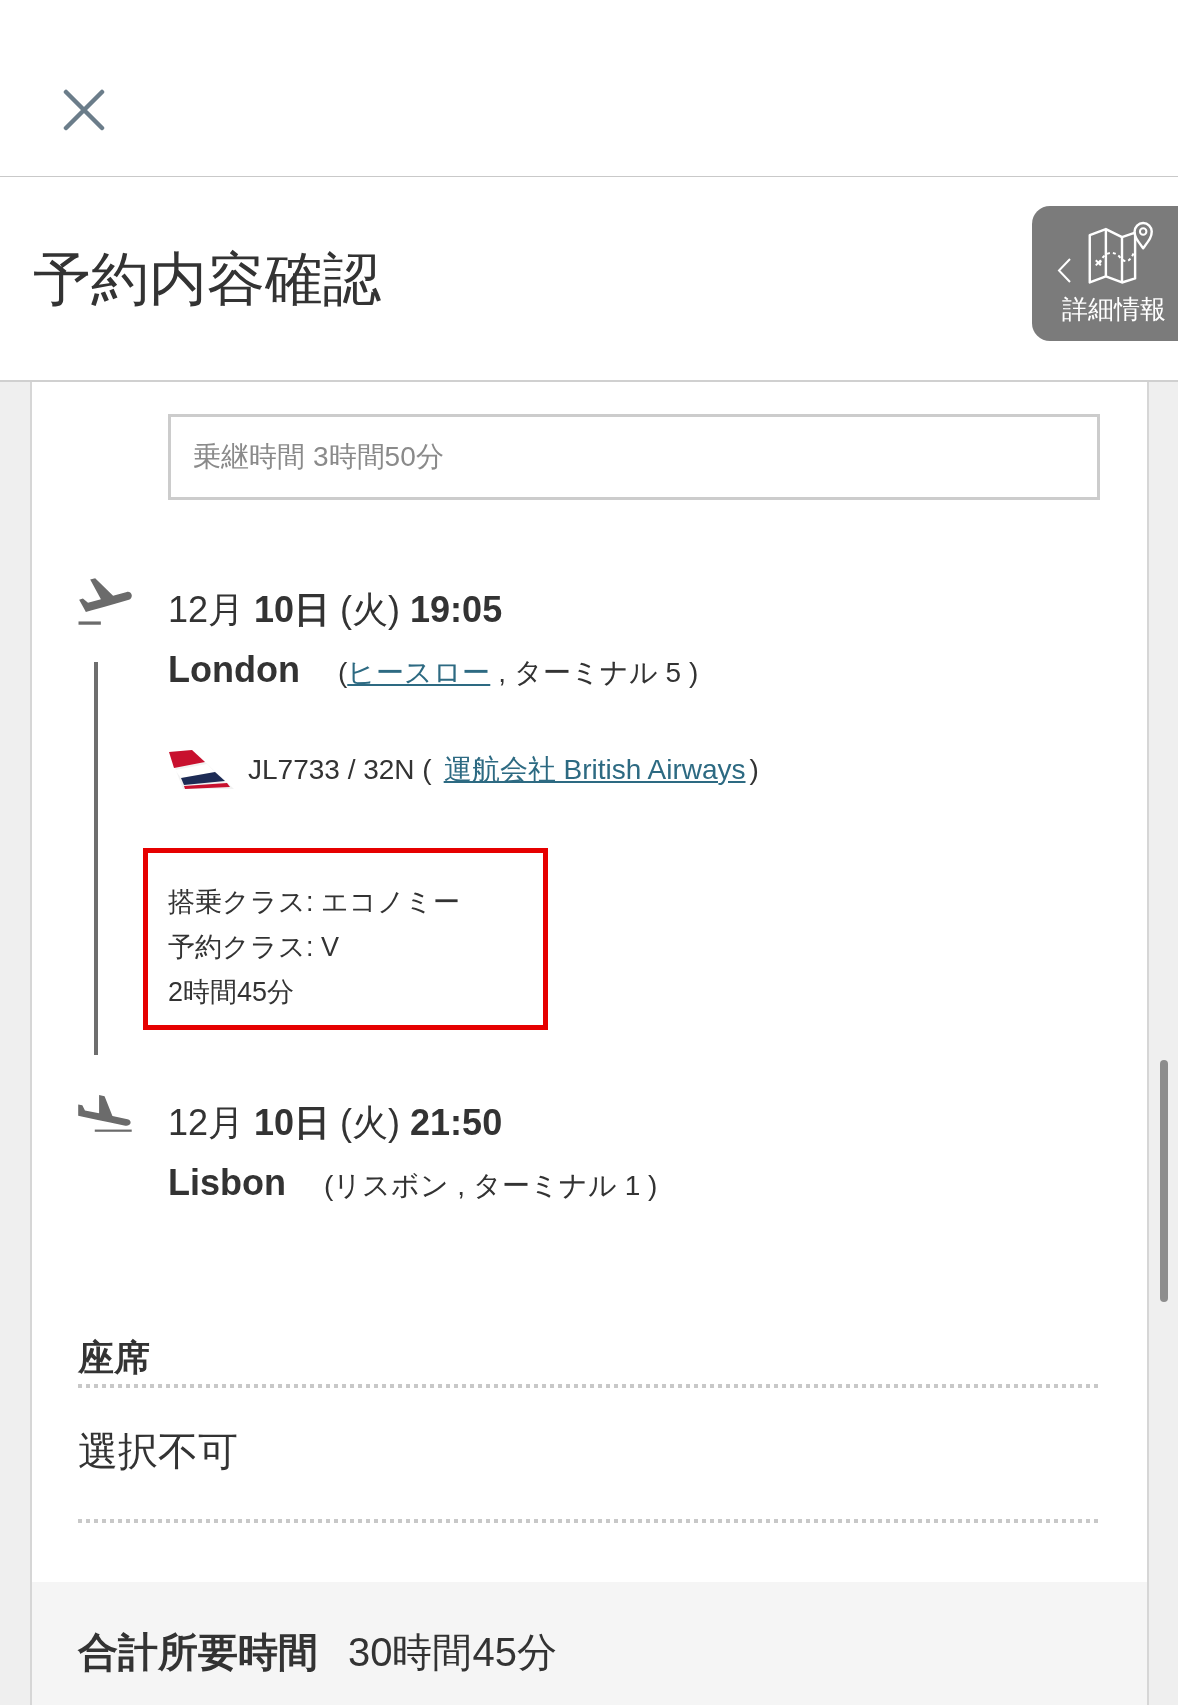  I want to click on class-info-line: 搭乗クラス: エコノミー, so click(314, 902).